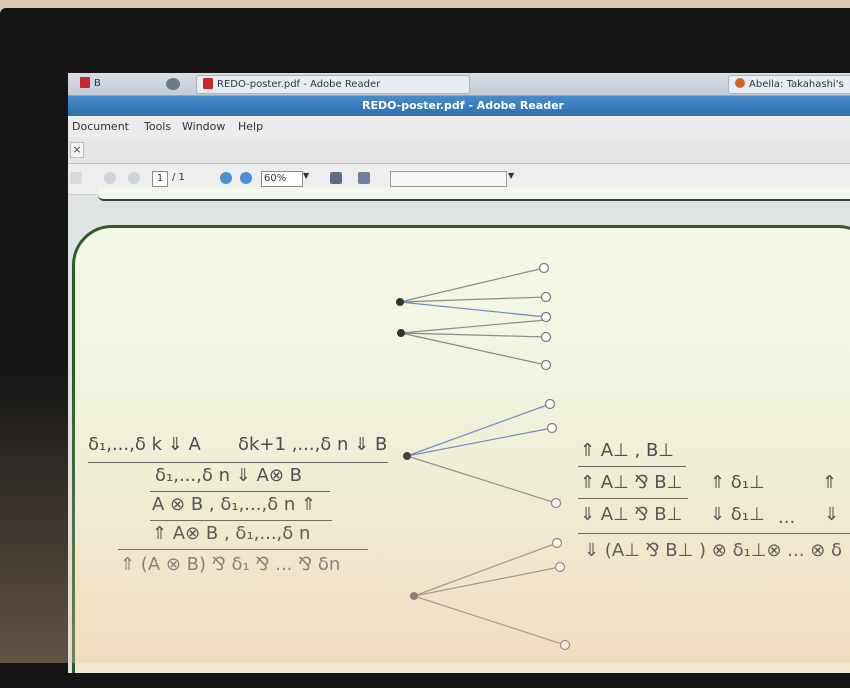 The image size is (850, 688). Describe the element at coordinates (231, 533) in the screenshot. I see `proof-line-4: ⇑ A⊗ B , δ₁,...,δ n` at that location.